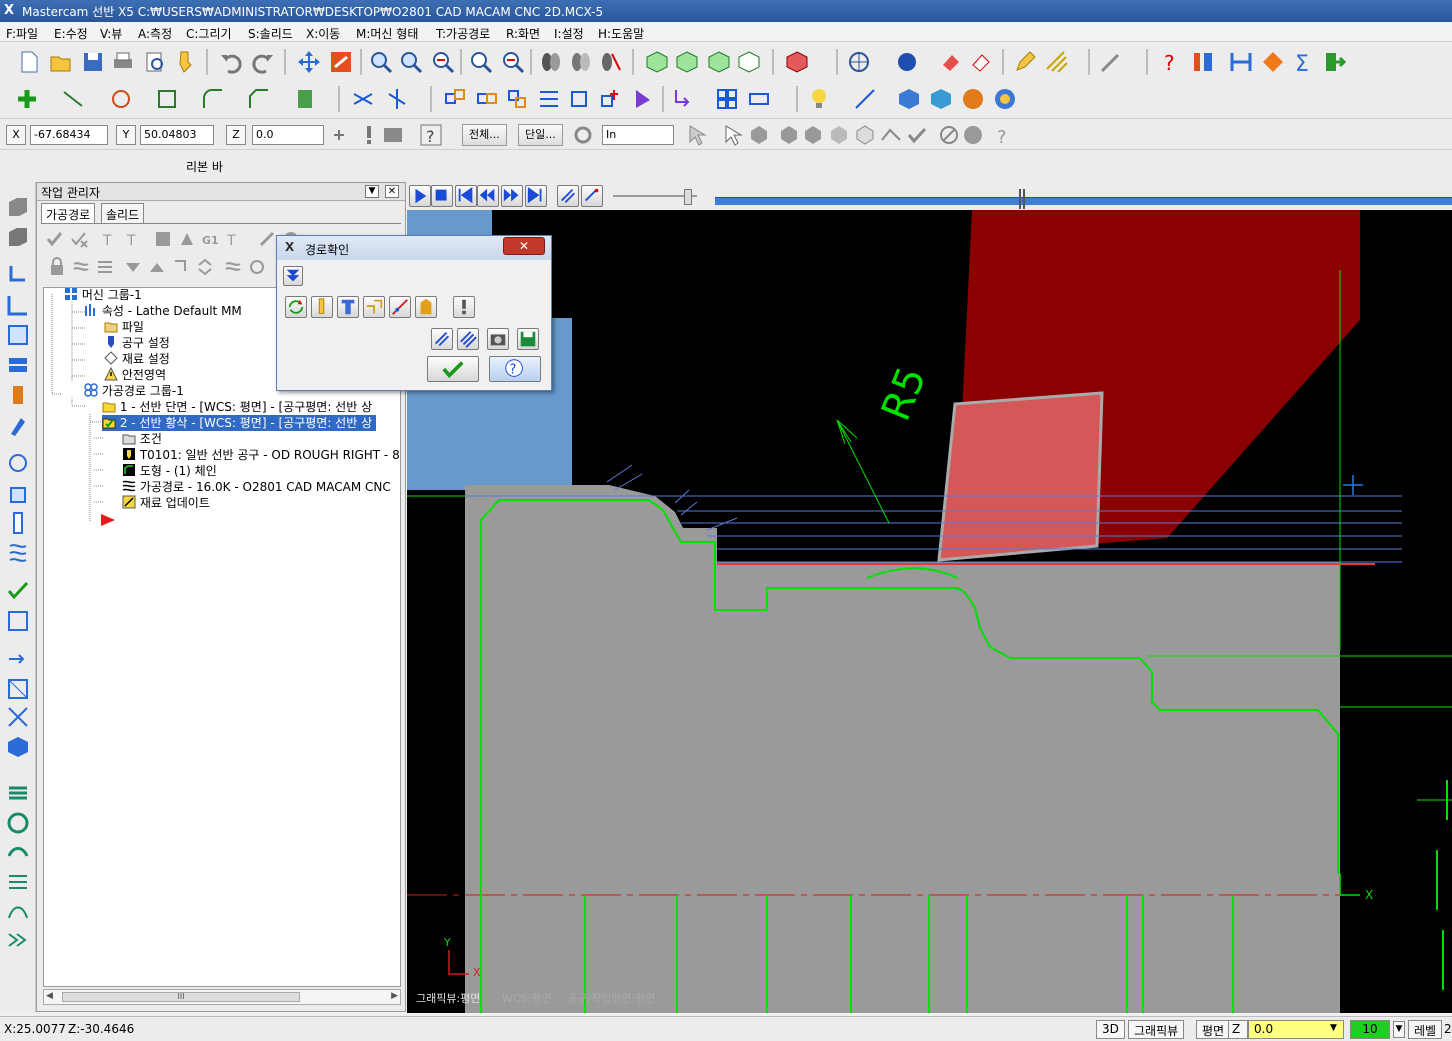  Describe the element at coordinates (343, 135) in the screenshot. I see `fast-point-icon` at that location.